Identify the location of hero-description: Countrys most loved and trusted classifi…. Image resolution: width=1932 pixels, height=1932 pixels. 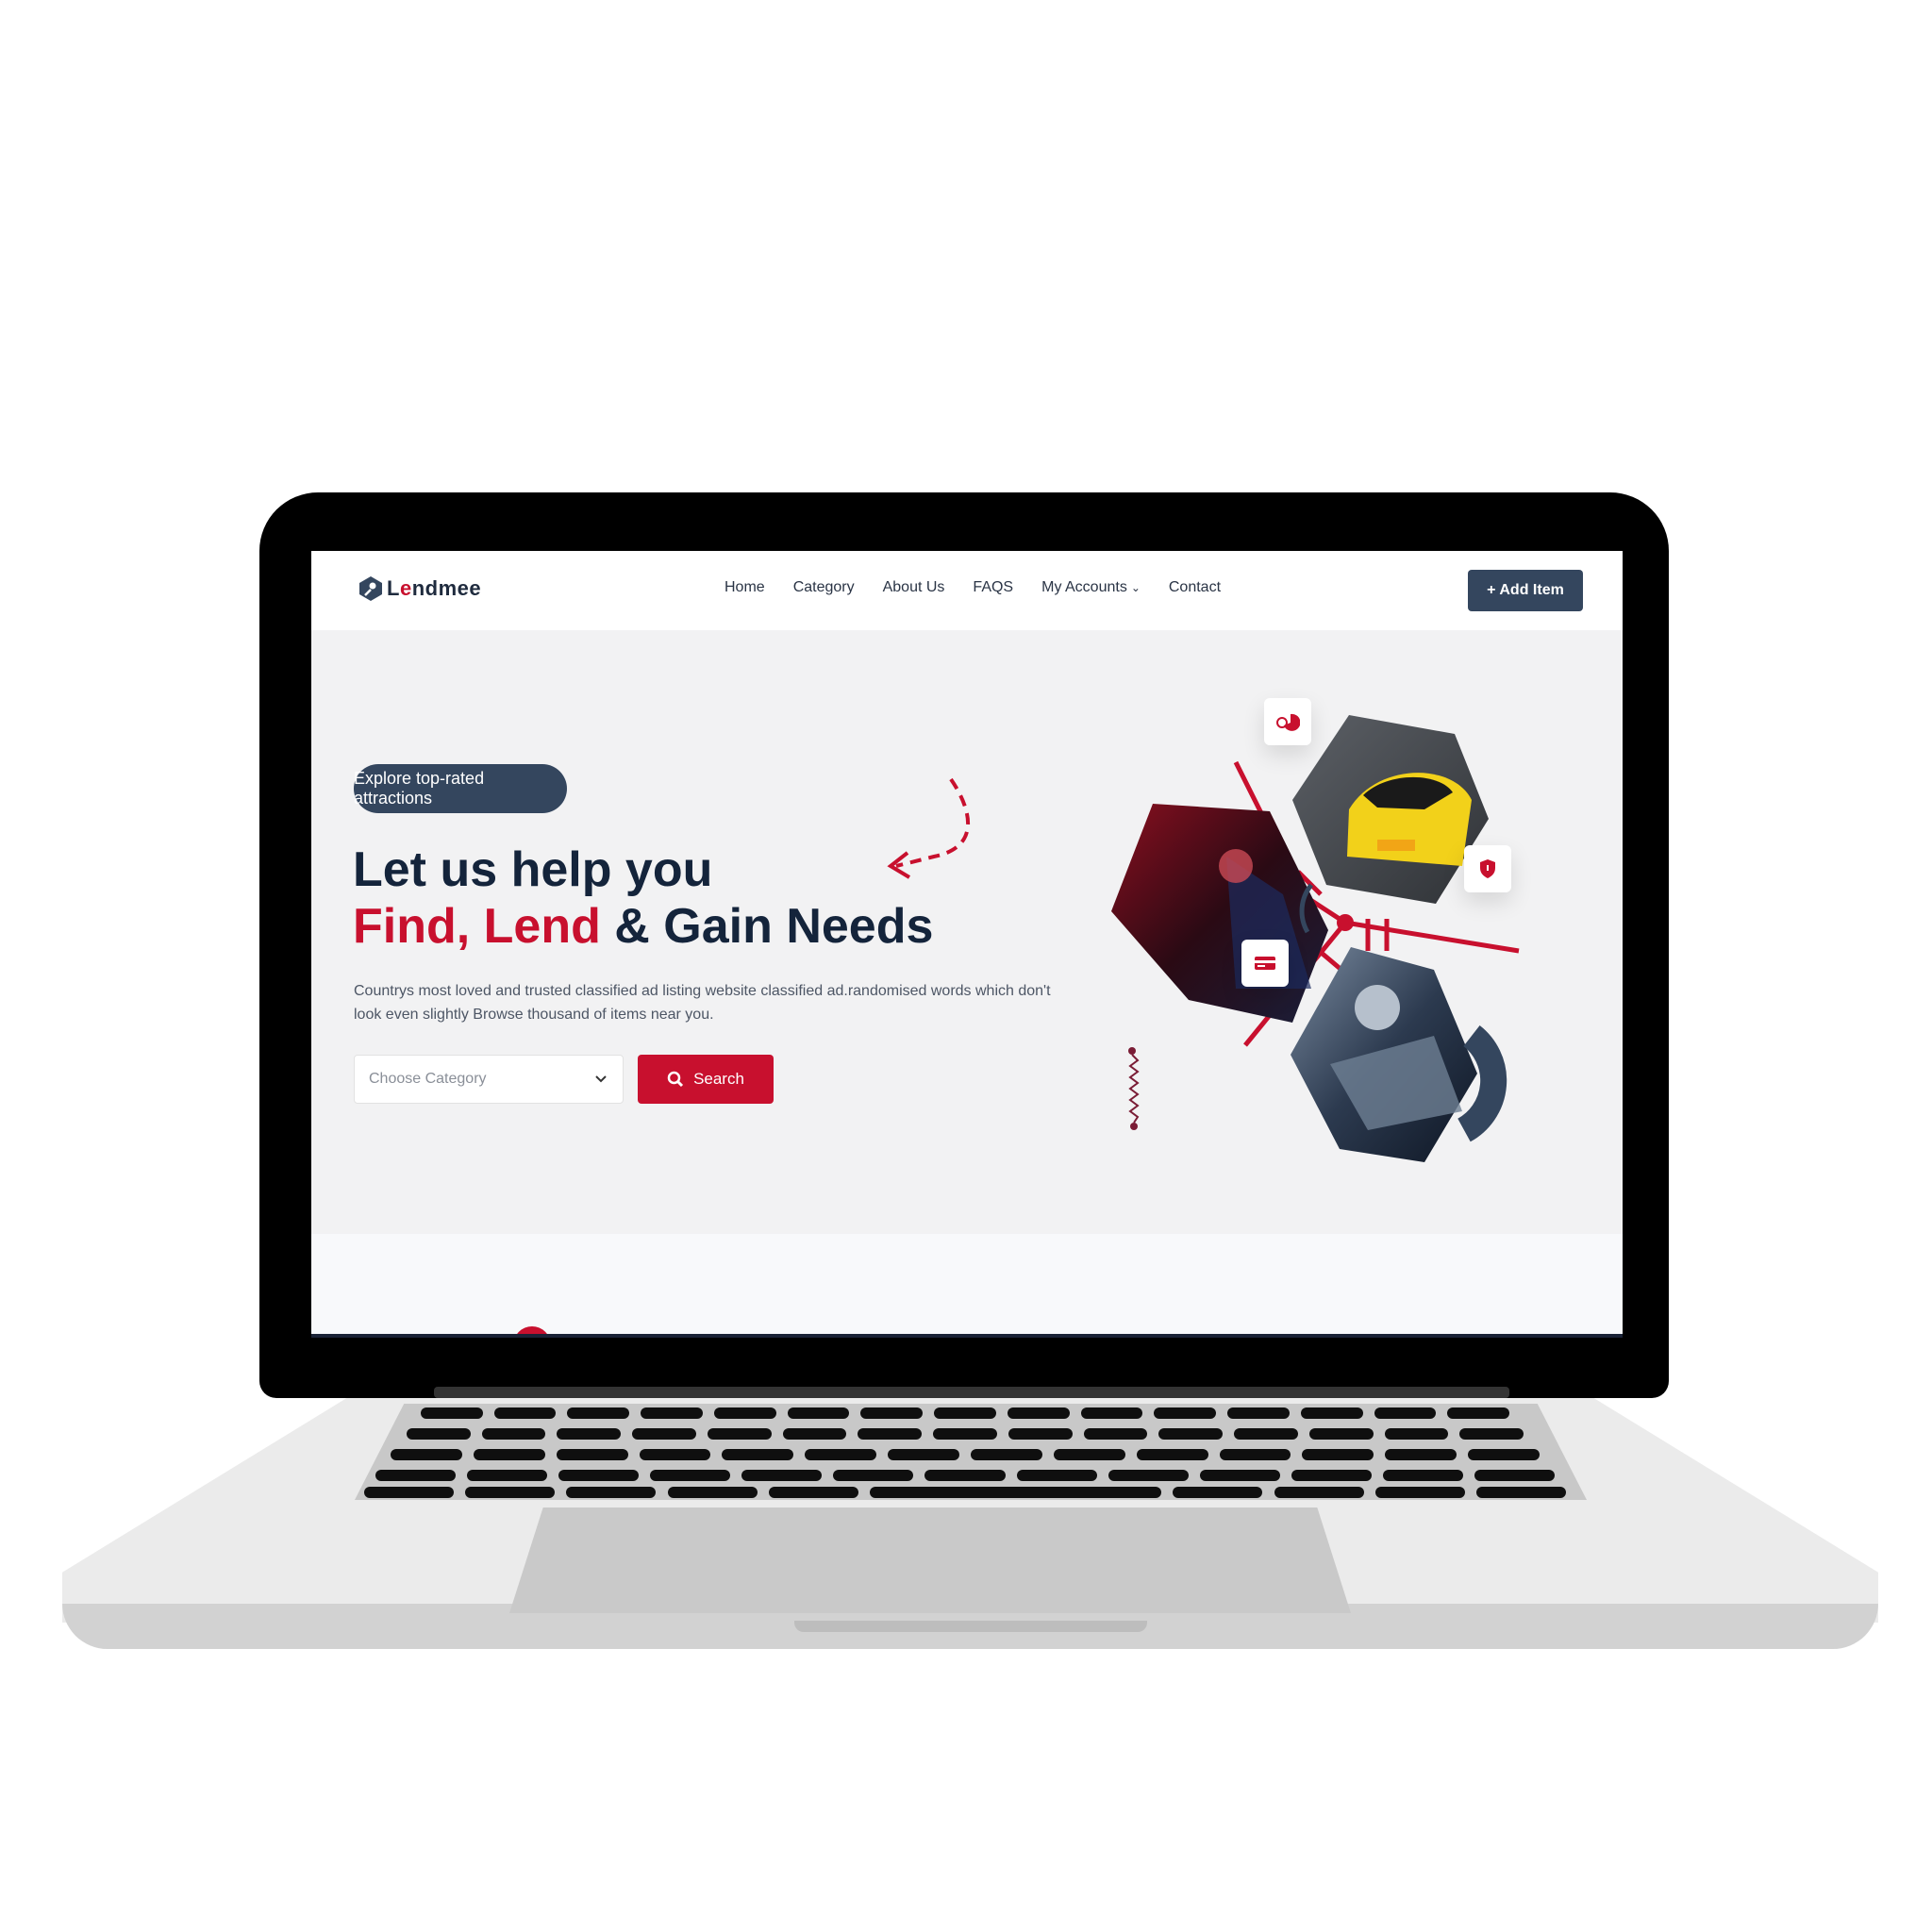
(703, 1003).